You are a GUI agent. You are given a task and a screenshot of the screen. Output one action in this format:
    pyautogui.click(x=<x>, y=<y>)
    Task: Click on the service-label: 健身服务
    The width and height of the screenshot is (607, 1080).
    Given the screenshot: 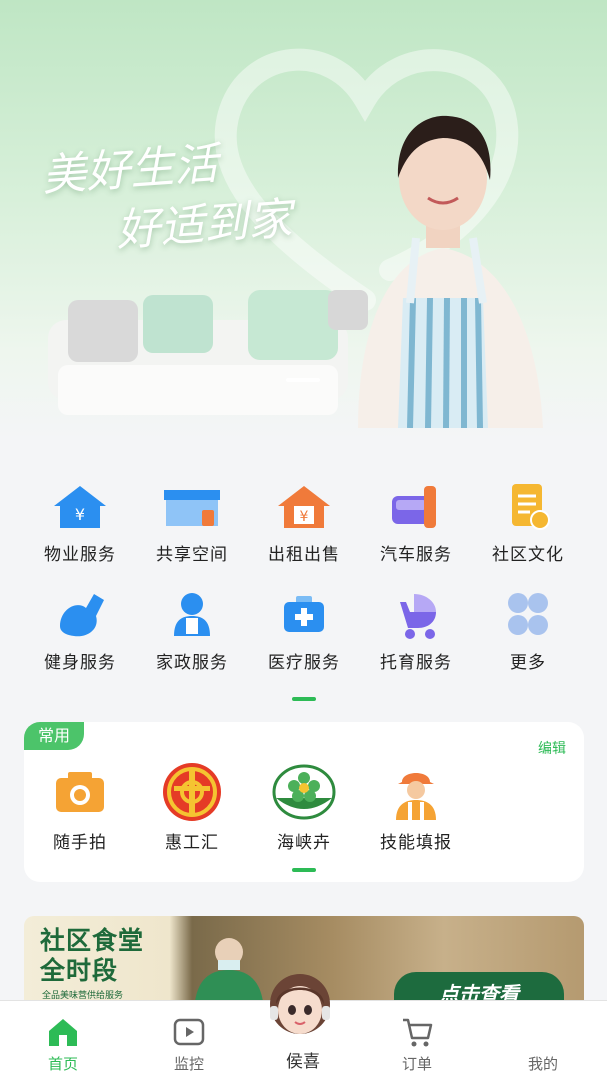 What is the action you would take?
    pyautogui.click(x=80, y=663)
    